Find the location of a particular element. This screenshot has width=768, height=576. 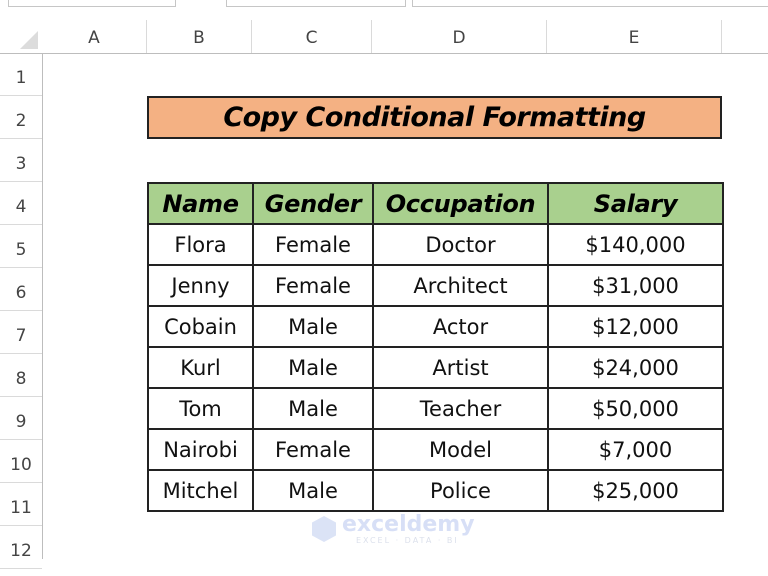

select-all-triangle-icon is located at coordinates (29, 40).